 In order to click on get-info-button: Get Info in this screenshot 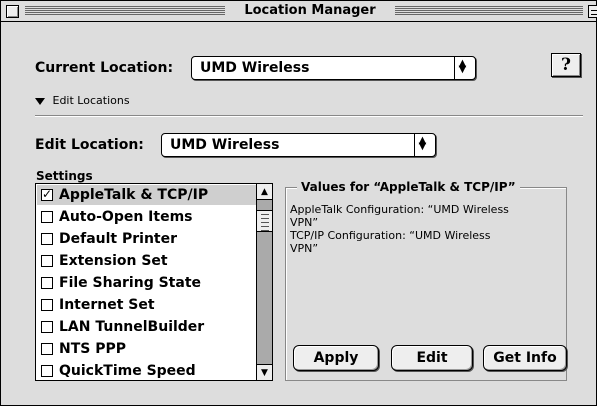, I will do `click(525, 358)`.